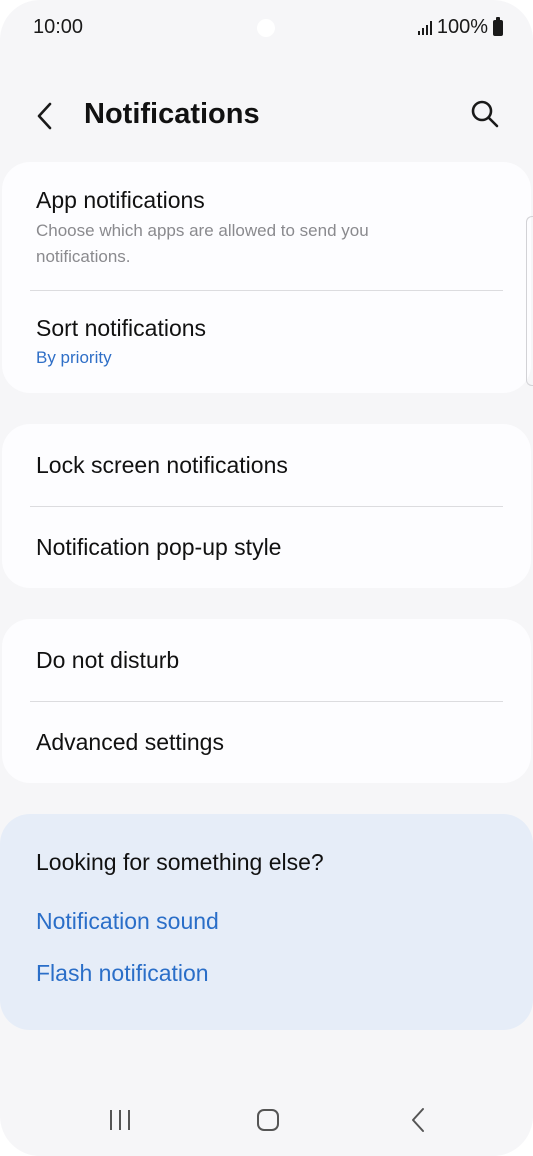 The width and height of the screenshot is (533, 1156). I want to click on page-title: Notifications, so click(172, 114).